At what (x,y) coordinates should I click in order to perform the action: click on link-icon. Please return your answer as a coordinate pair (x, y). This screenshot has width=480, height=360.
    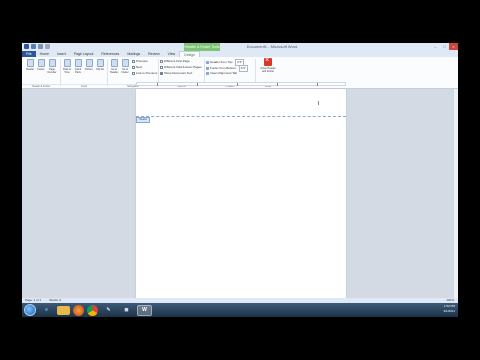
    Looking at the image, I should click on (133, 73).